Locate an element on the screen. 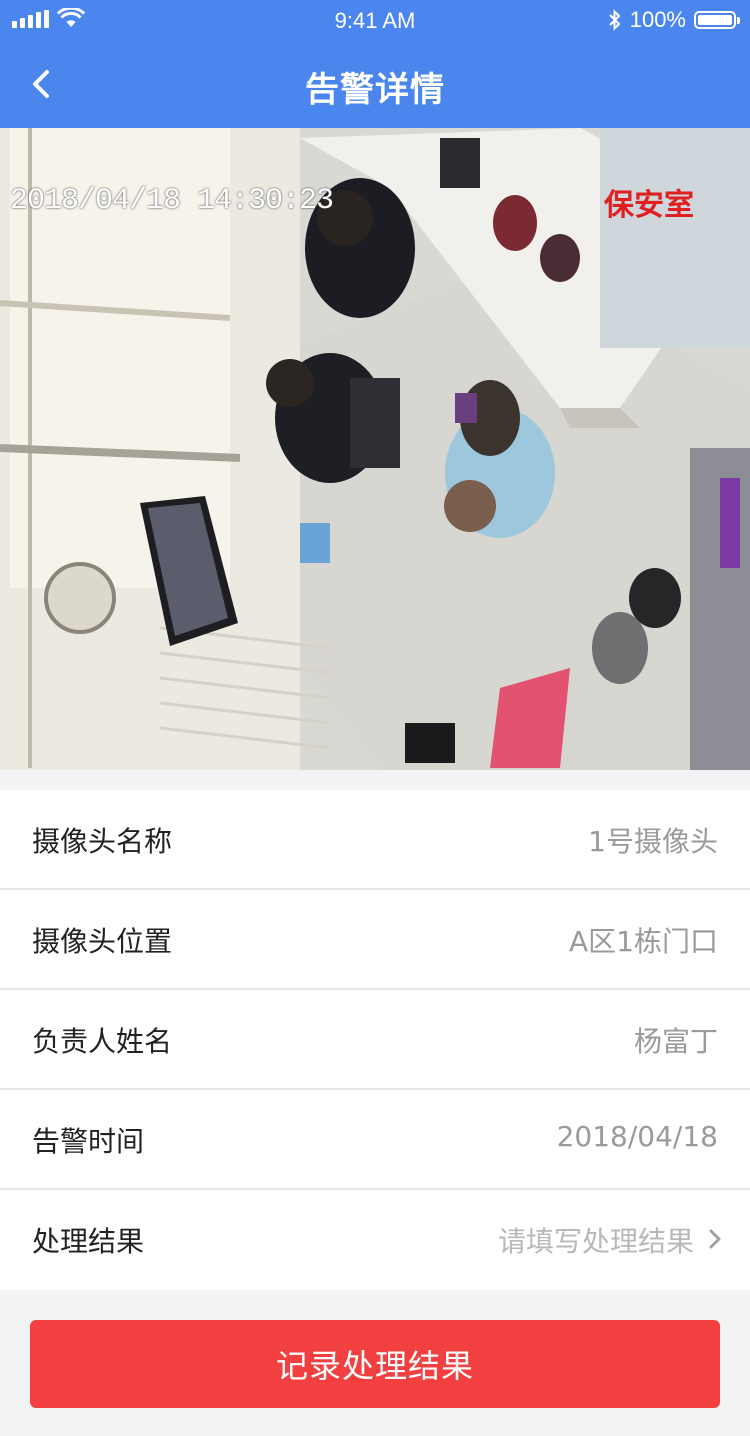  navigation-bar: 告警详情 is located at coordinates (375, 84).